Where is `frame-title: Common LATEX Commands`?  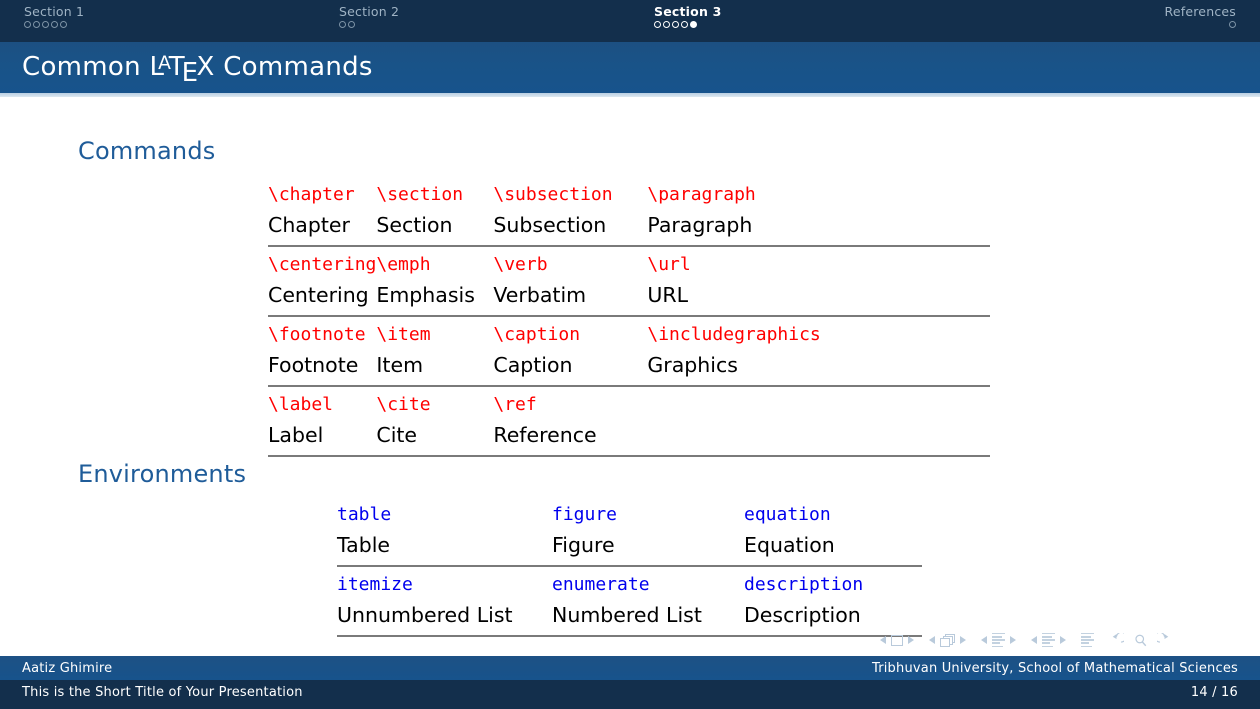
frame-title: Common LATEX Commands is located at coordinates (197, 70).